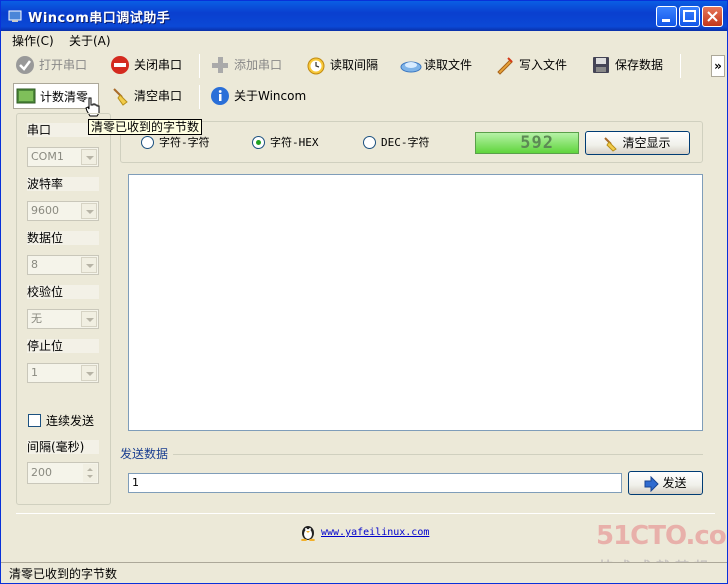  Describe the element at coordinates (601, 65) in the screenshot. I see `floppy-disk-icon` at that location.